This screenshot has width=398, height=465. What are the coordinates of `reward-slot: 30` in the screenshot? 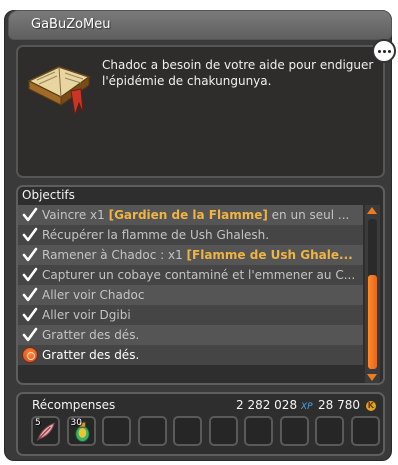 It's located at (81, 431).